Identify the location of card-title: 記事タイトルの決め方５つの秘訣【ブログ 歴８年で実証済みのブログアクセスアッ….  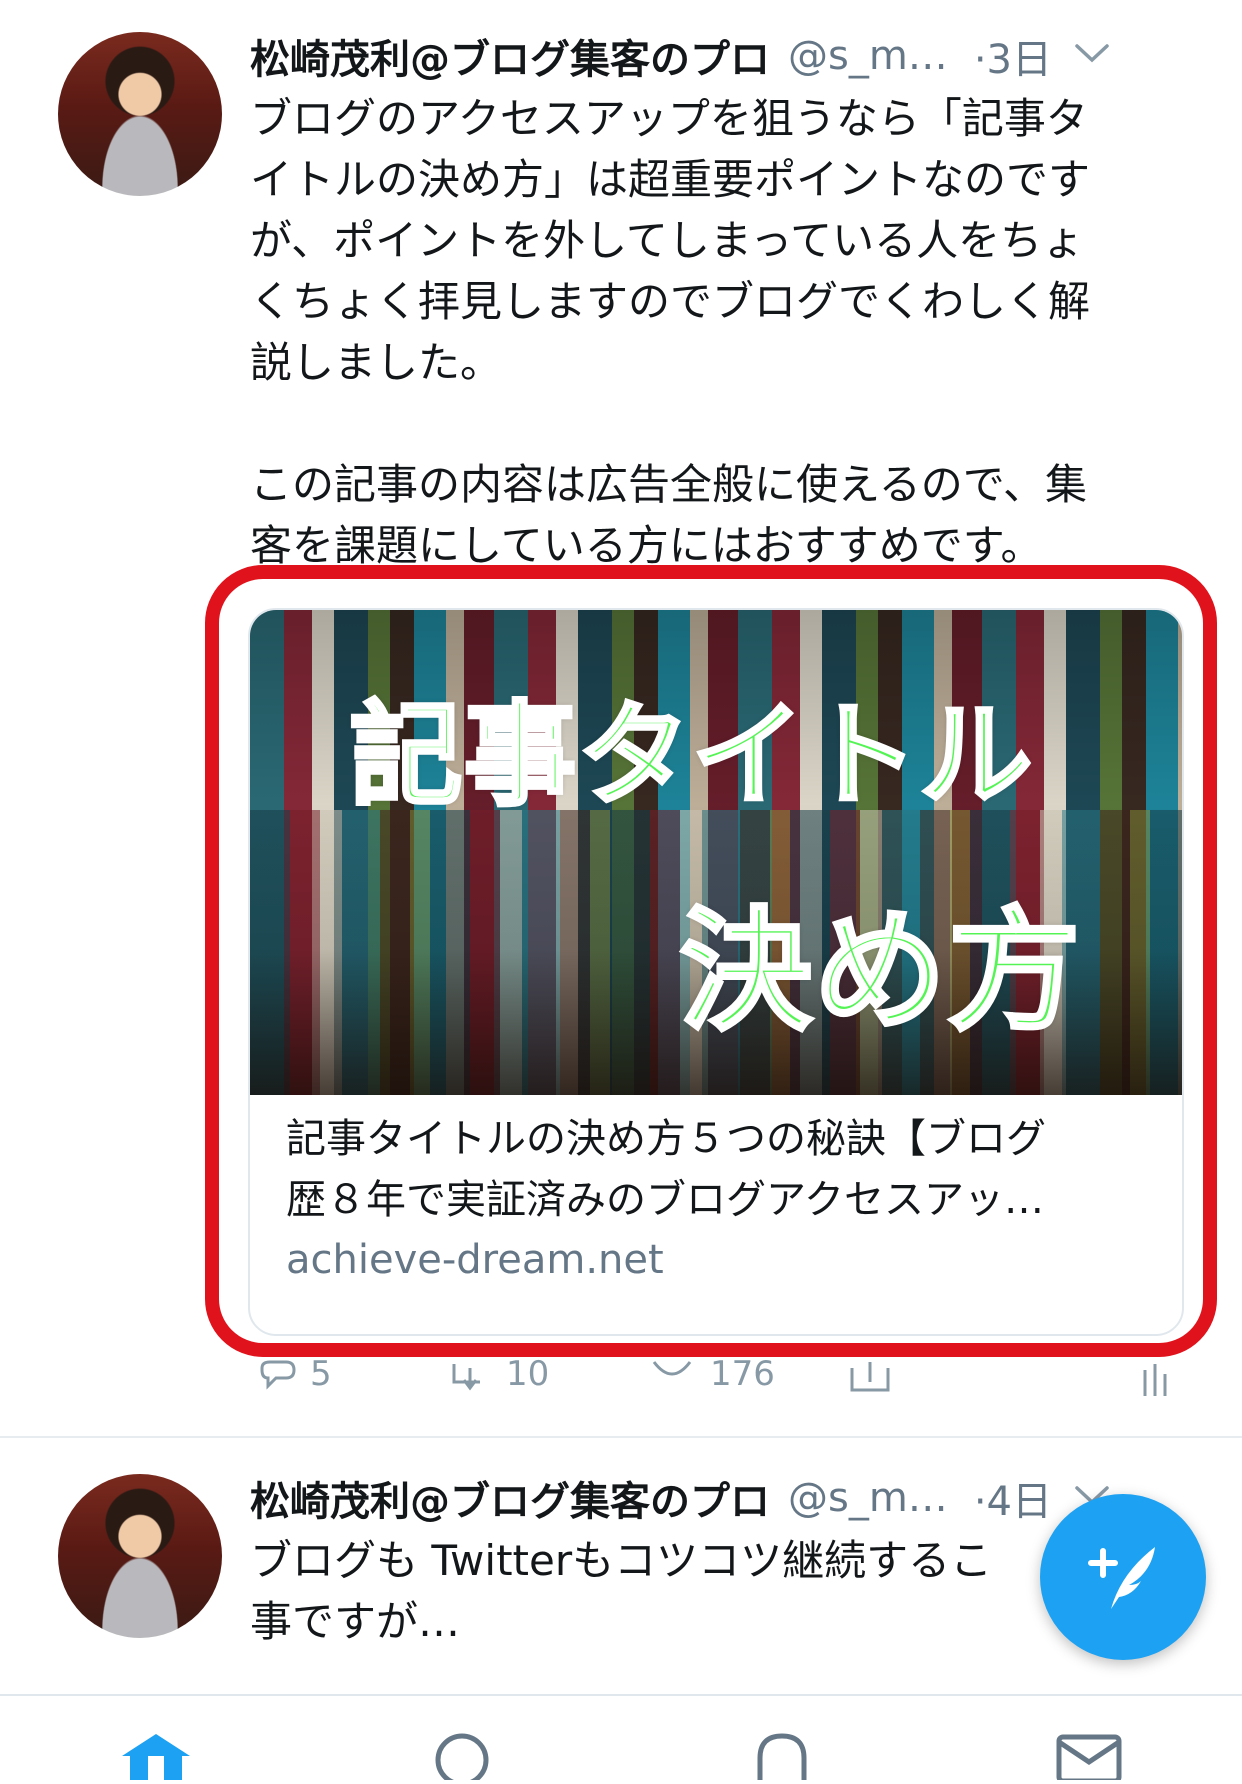
(666, 1169).